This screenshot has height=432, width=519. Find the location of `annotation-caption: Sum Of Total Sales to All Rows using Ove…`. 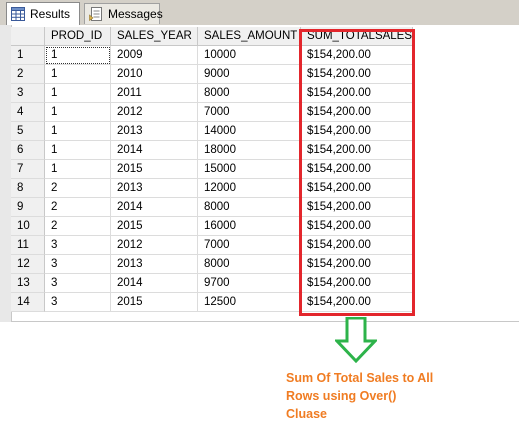

annotation-caption: Sum Of Total Sales to All Rows using Ove… is located at coordinates (360, 396).